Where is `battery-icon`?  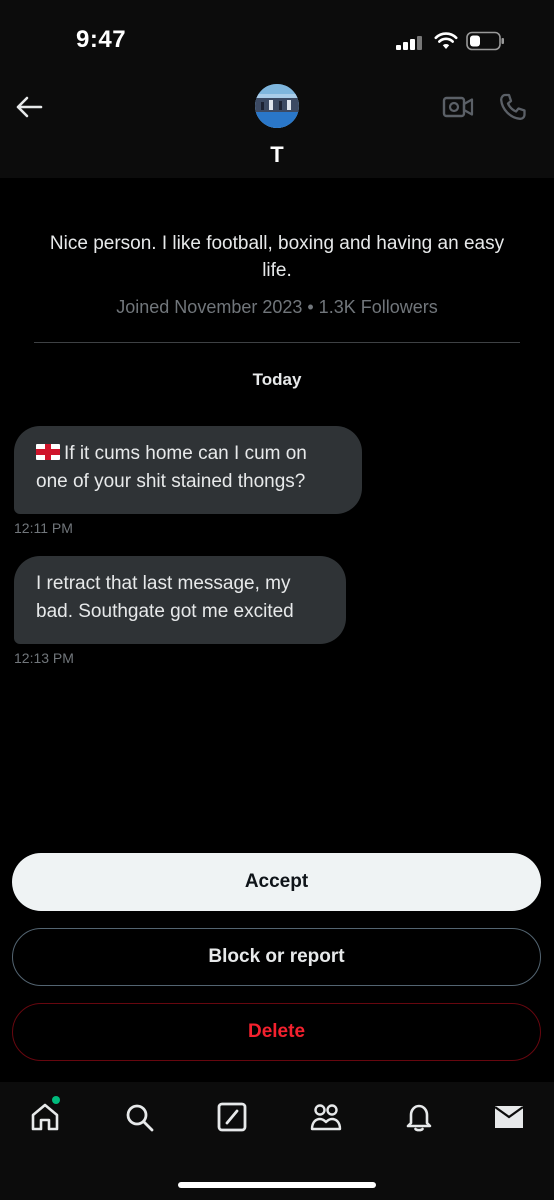 battery-icon is located at coordinates (486, 41).